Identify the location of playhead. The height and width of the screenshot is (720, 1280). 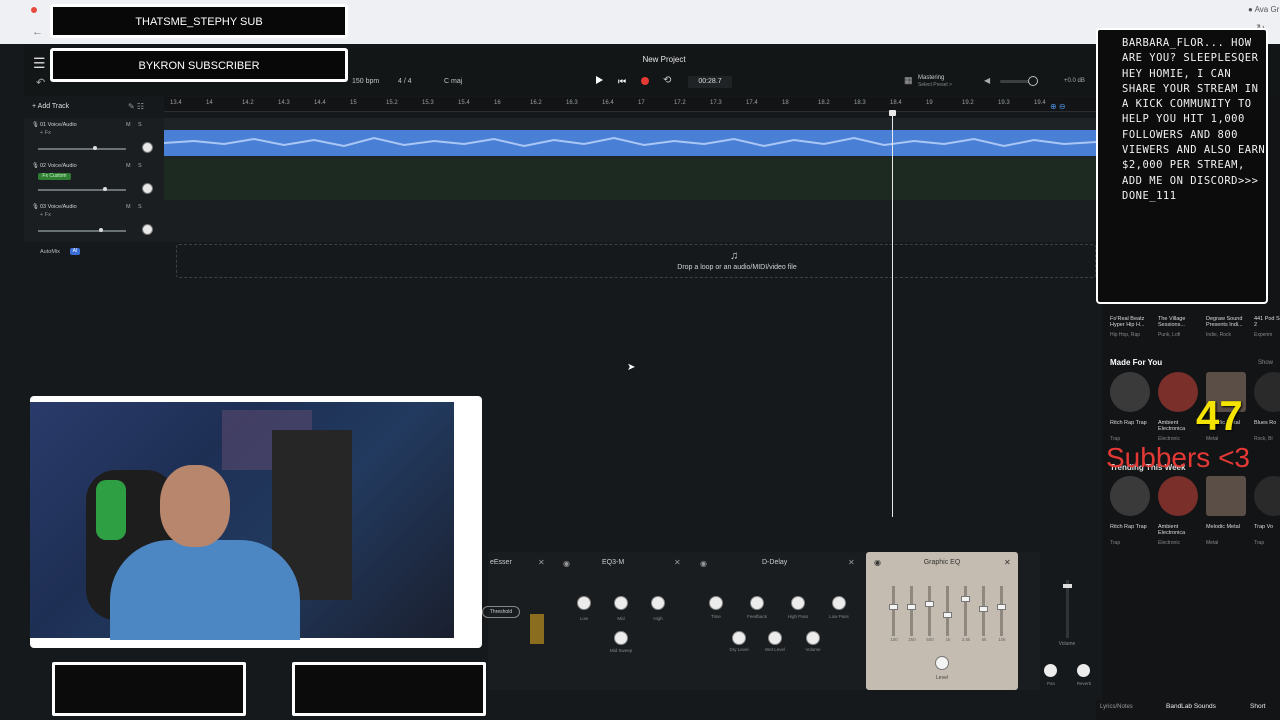
(892, 315).